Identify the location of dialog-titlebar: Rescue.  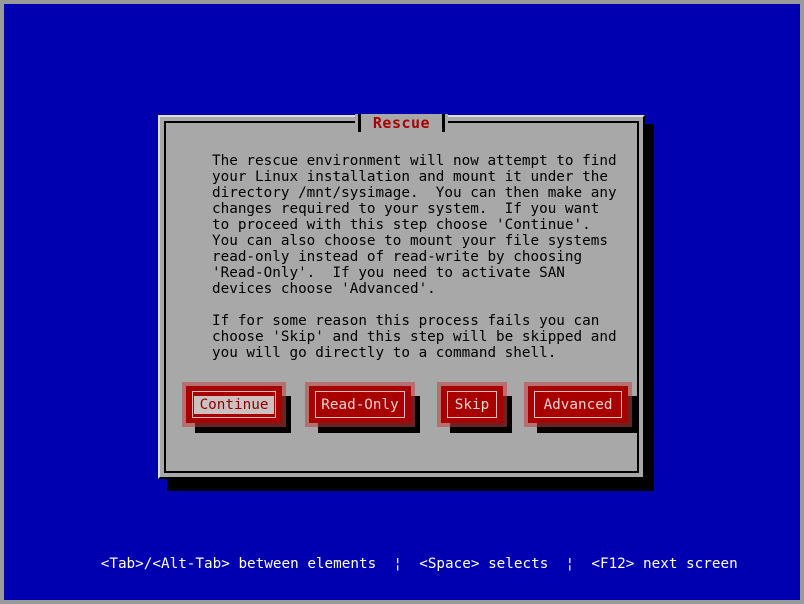
(401, 123).